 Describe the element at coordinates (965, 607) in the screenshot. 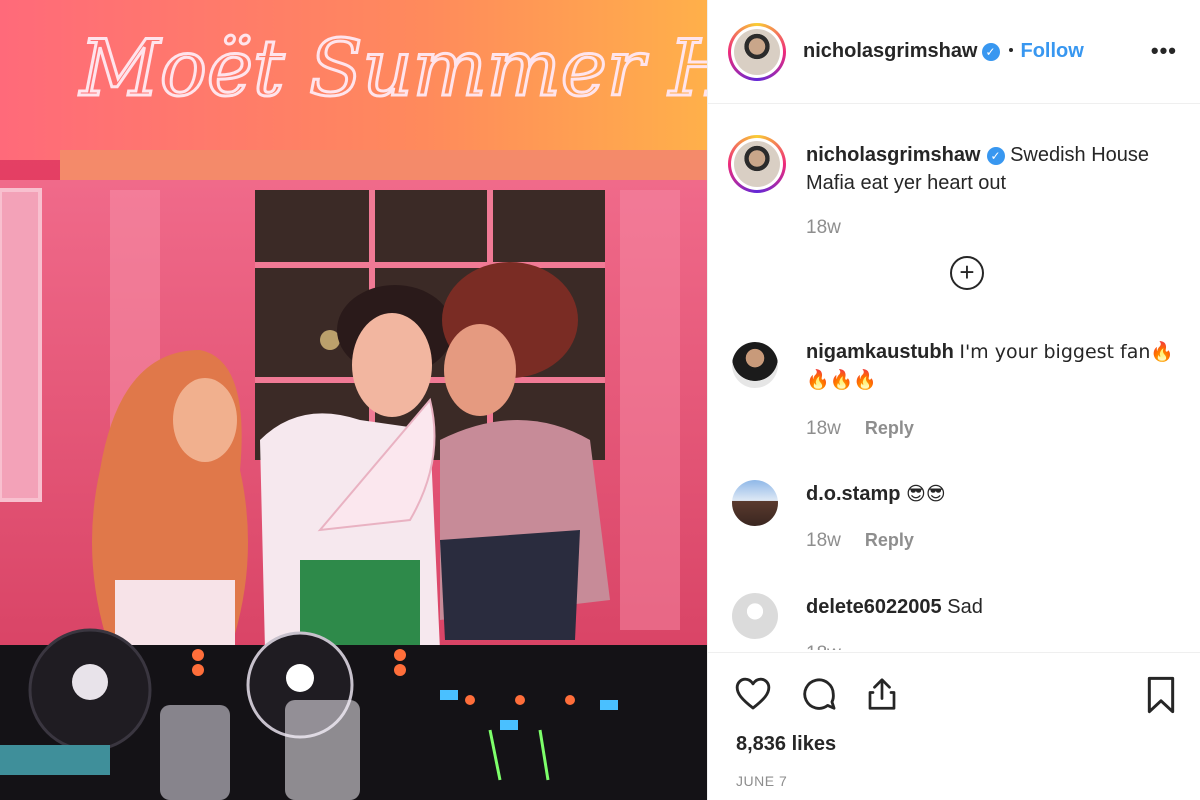

I see `comment-body: Sad` at that location.